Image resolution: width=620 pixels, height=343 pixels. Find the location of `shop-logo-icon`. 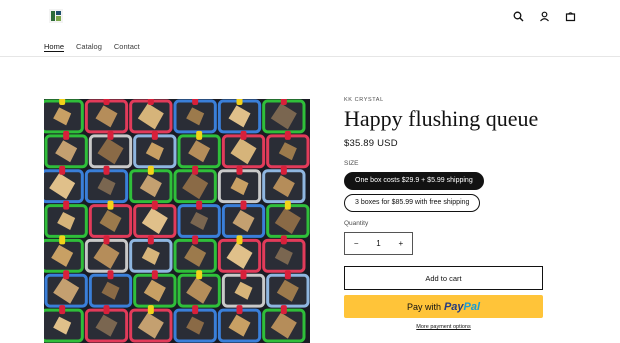

shop-logo-icon is located at coordinates (56, 16).